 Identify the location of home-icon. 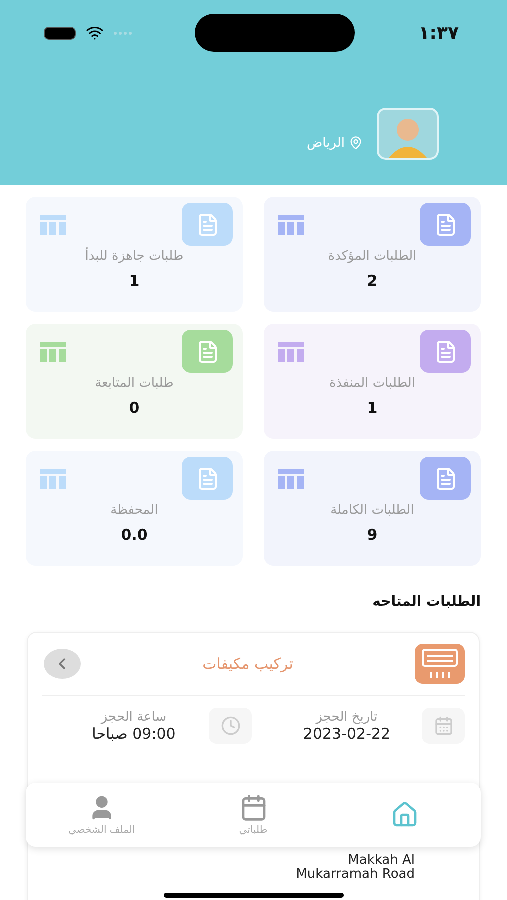
(405, 815).